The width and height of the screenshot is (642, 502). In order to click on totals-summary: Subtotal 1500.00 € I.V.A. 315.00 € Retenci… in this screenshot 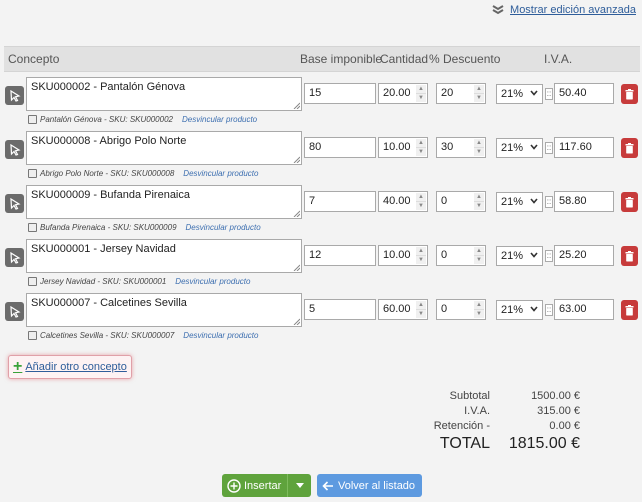, I will do `click(490, 423)`.